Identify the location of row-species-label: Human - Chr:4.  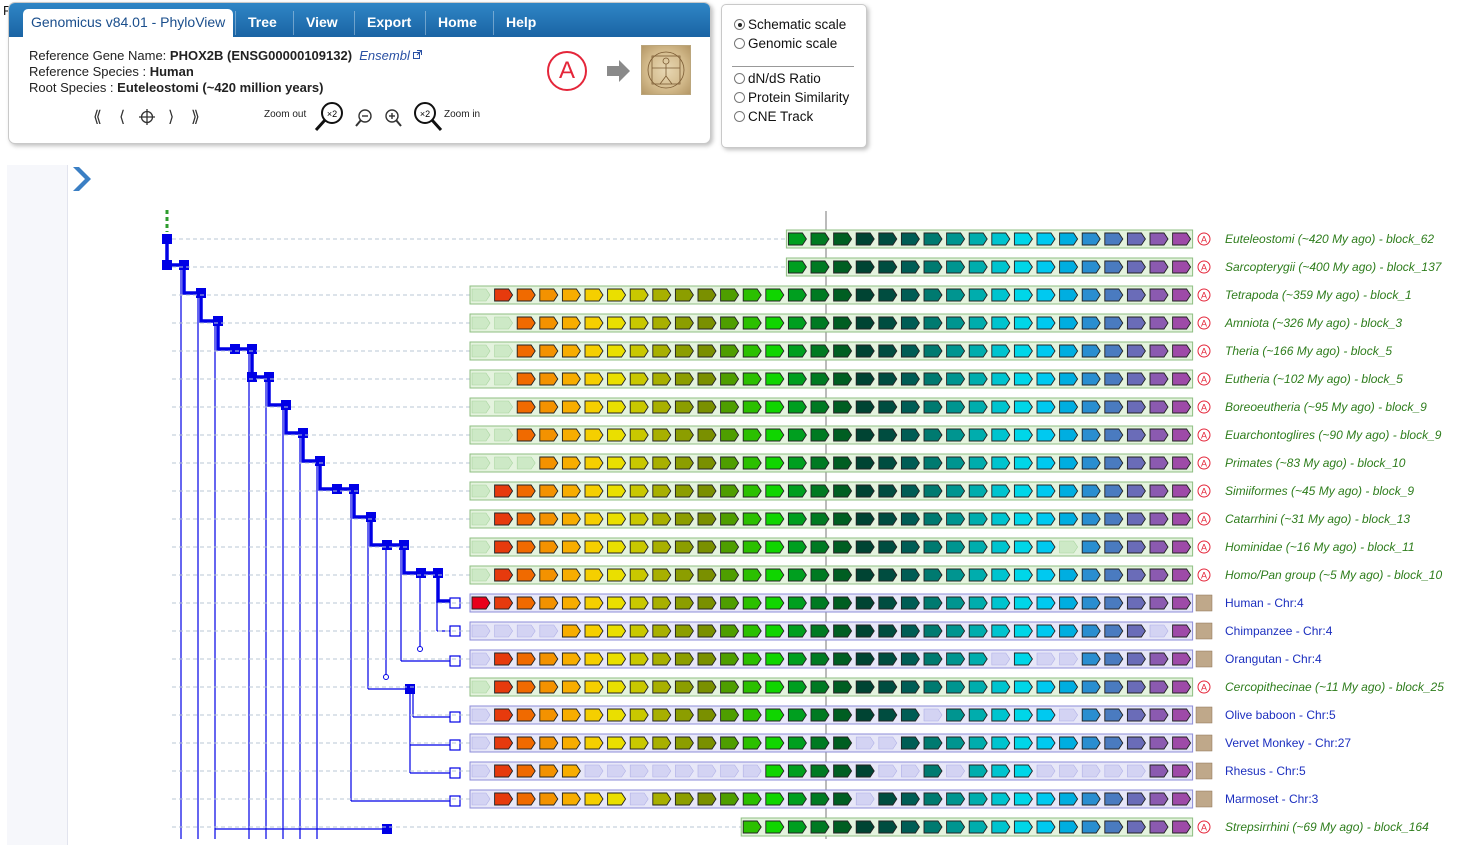
(1264, 603).